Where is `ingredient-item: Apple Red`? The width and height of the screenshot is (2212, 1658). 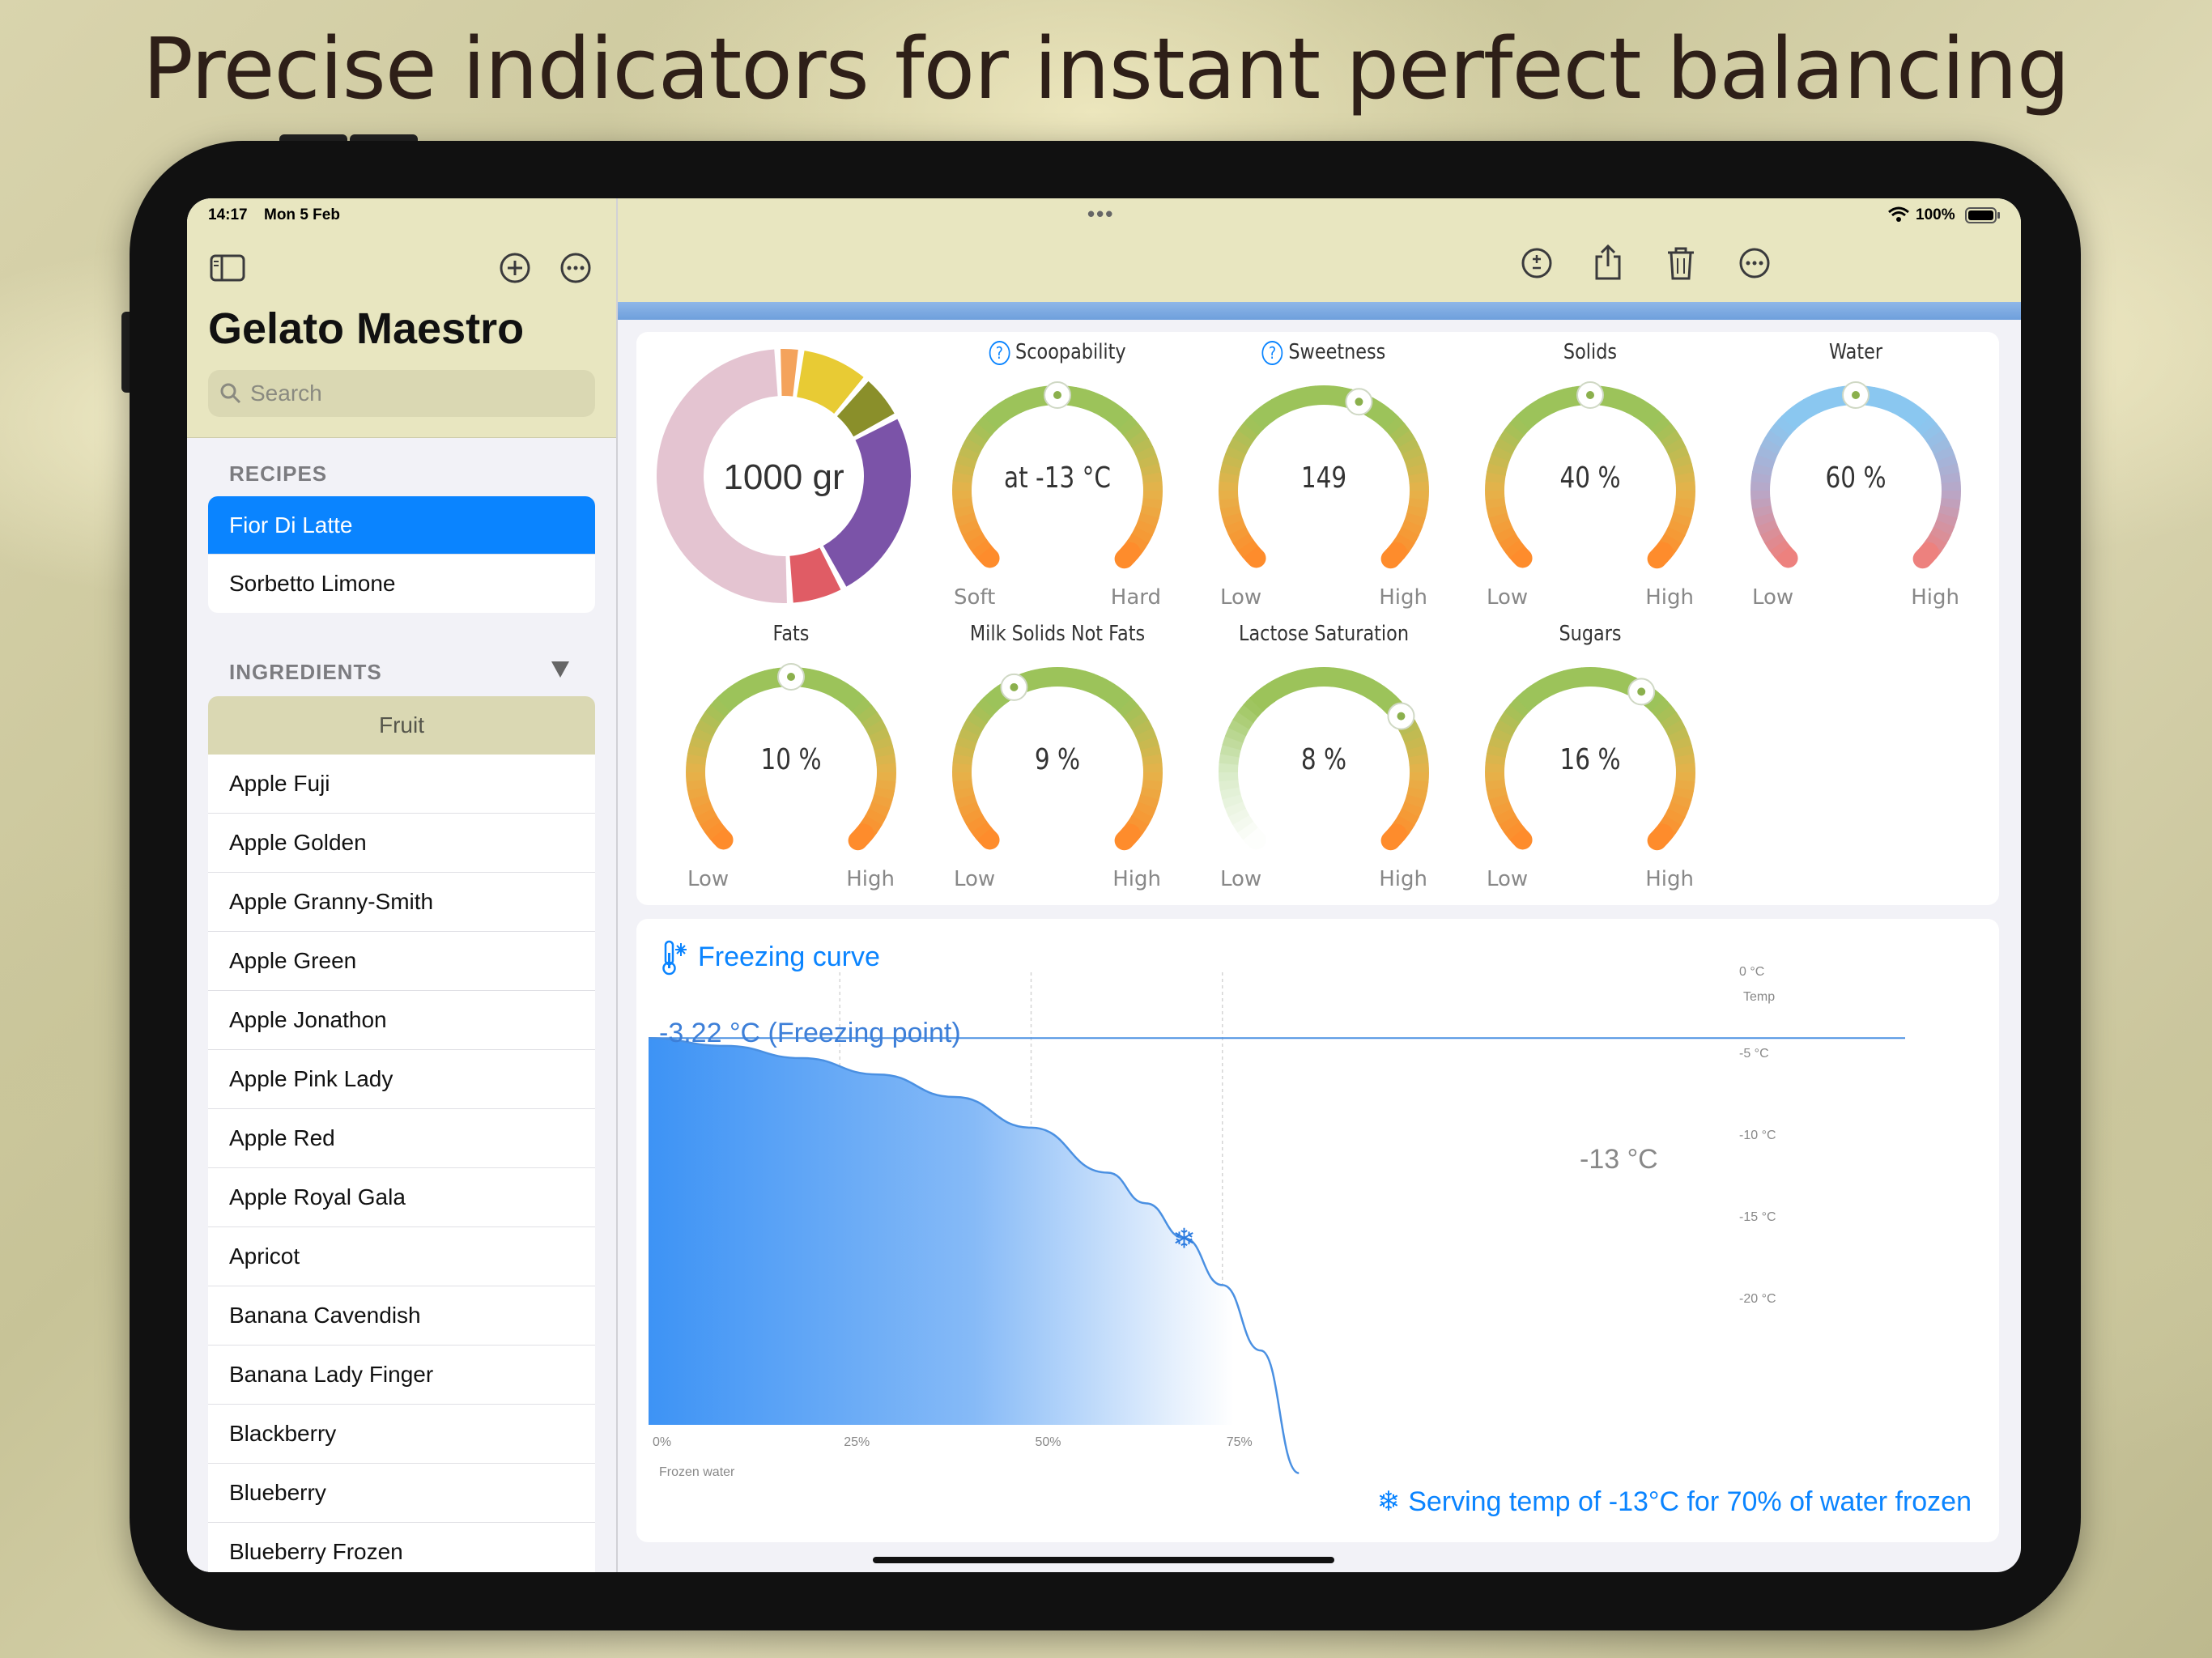
ingredient-item: Apple Red is located at coordinates (402, 1138).